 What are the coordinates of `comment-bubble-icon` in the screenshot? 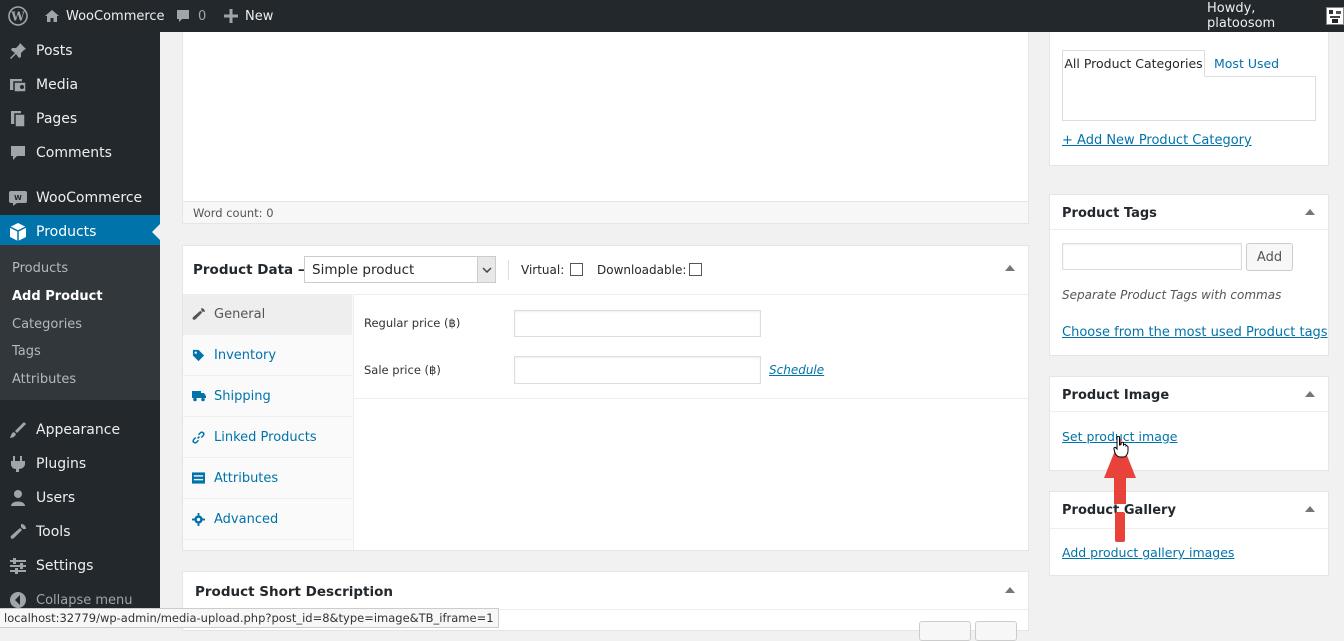 It's located at (183, 16).